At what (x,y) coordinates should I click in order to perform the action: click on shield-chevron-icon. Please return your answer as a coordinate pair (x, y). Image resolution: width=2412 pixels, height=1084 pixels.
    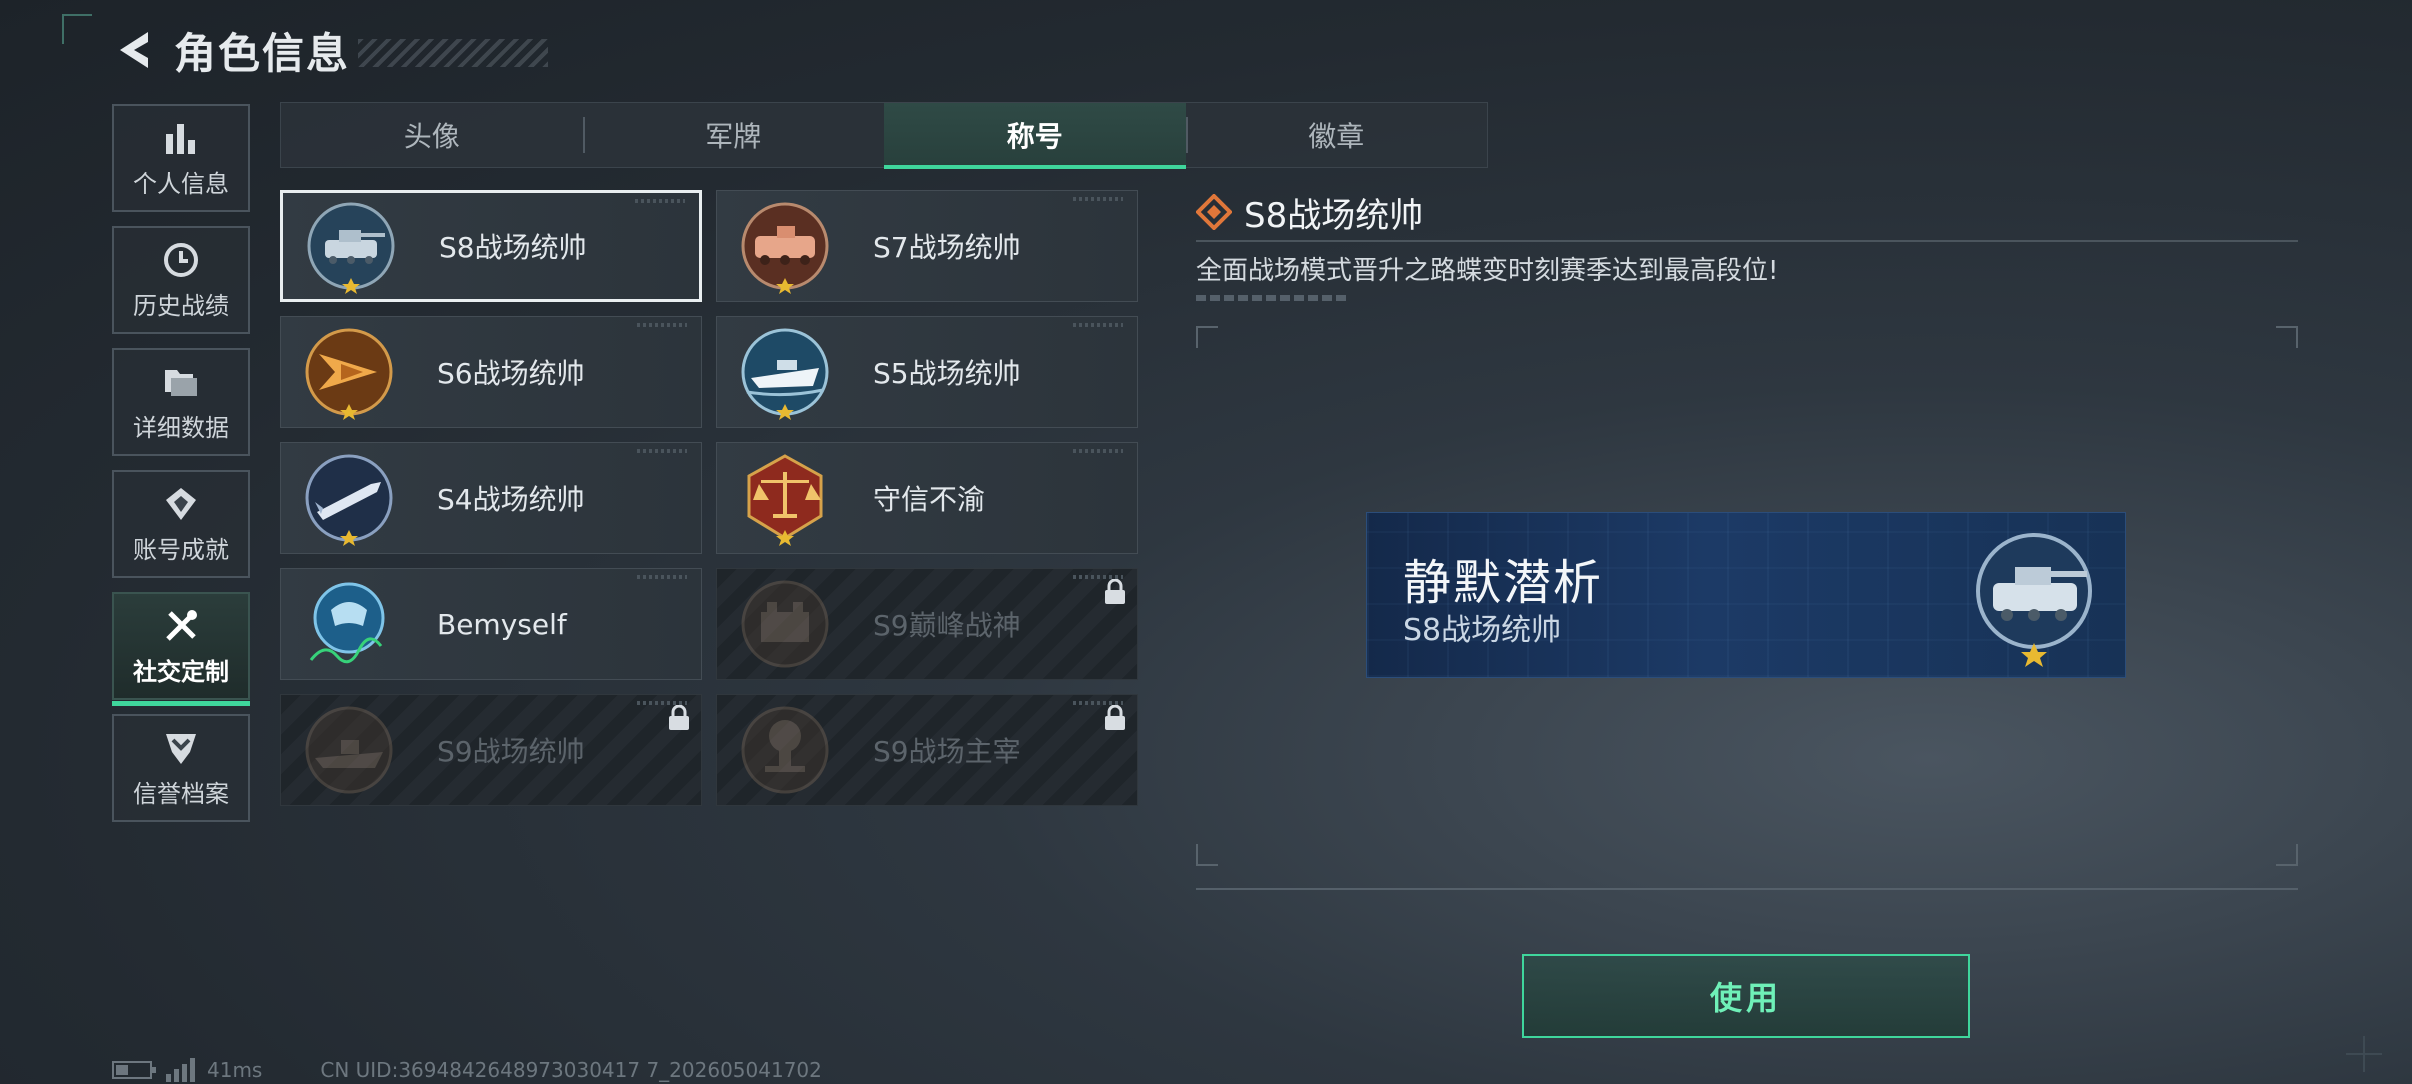
    Looking at the image, I should click on (181, 748).